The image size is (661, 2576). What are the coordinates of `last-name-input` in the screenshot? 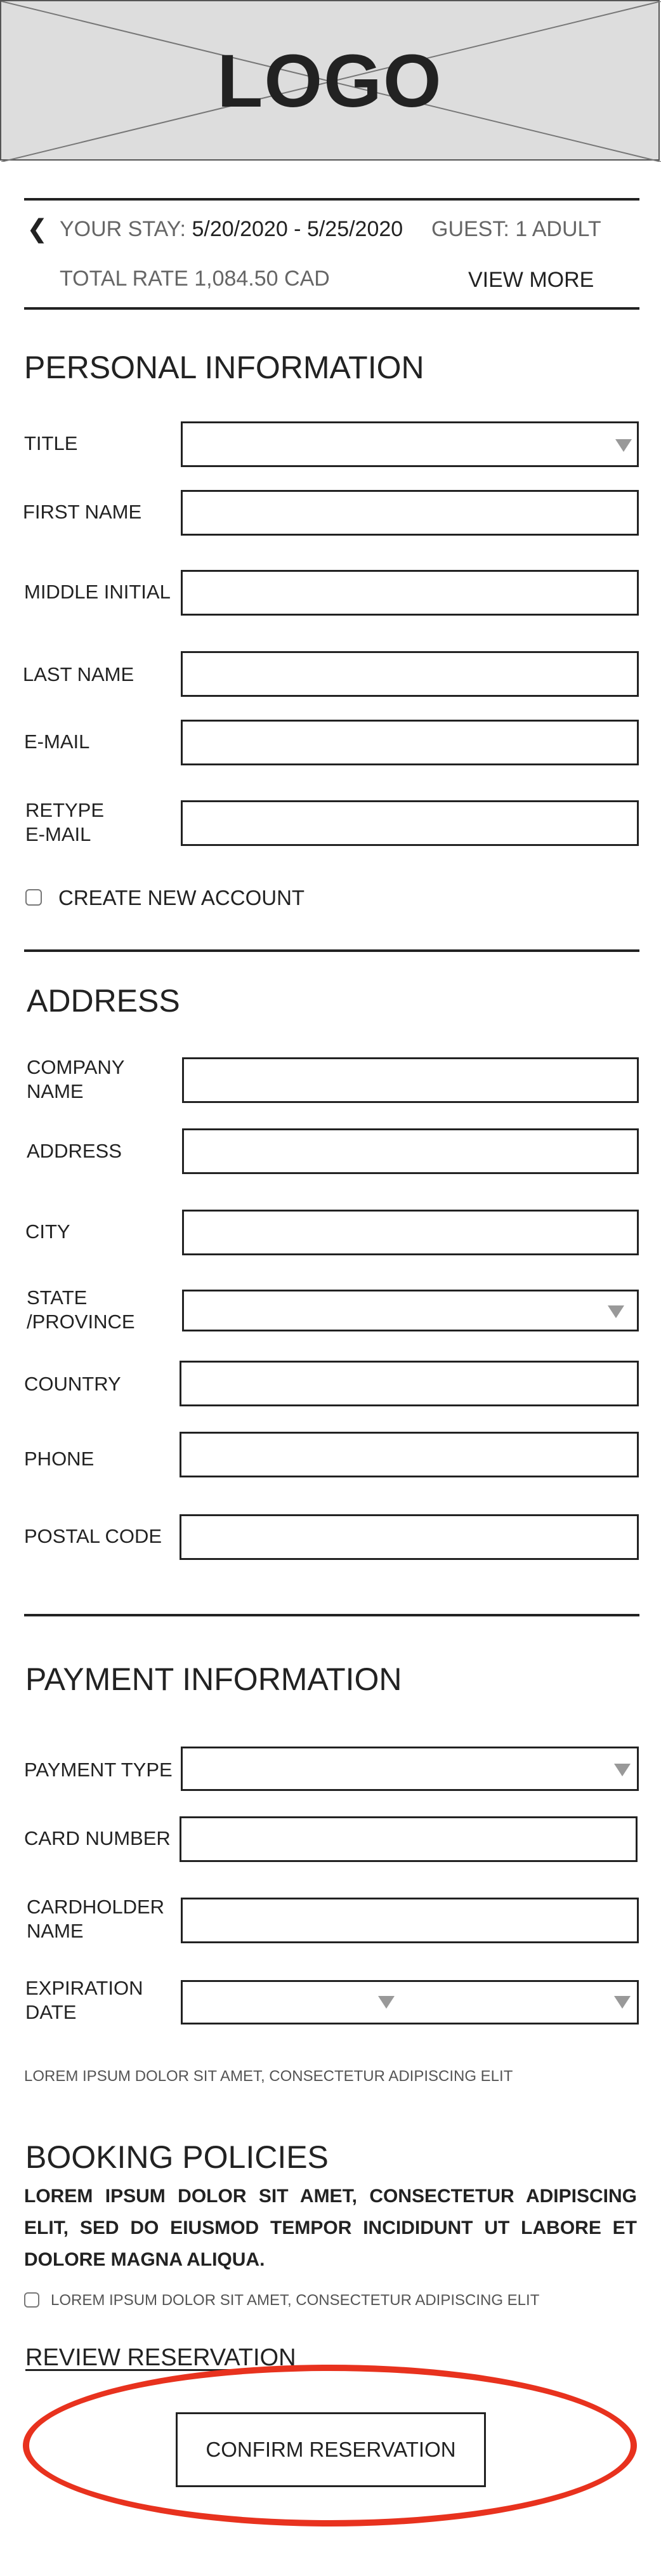 It's located at (410, 674).